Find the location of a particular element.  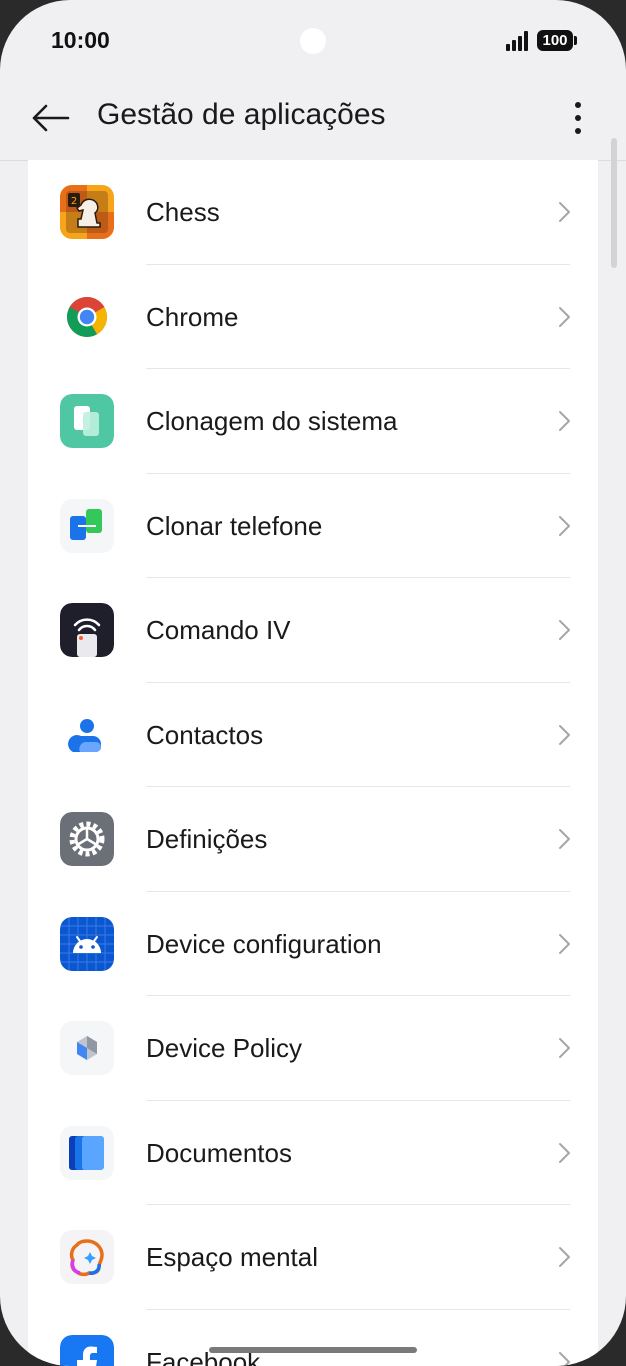

app-row-device-configuration: Device configuration is located at coordinates (313, 944).